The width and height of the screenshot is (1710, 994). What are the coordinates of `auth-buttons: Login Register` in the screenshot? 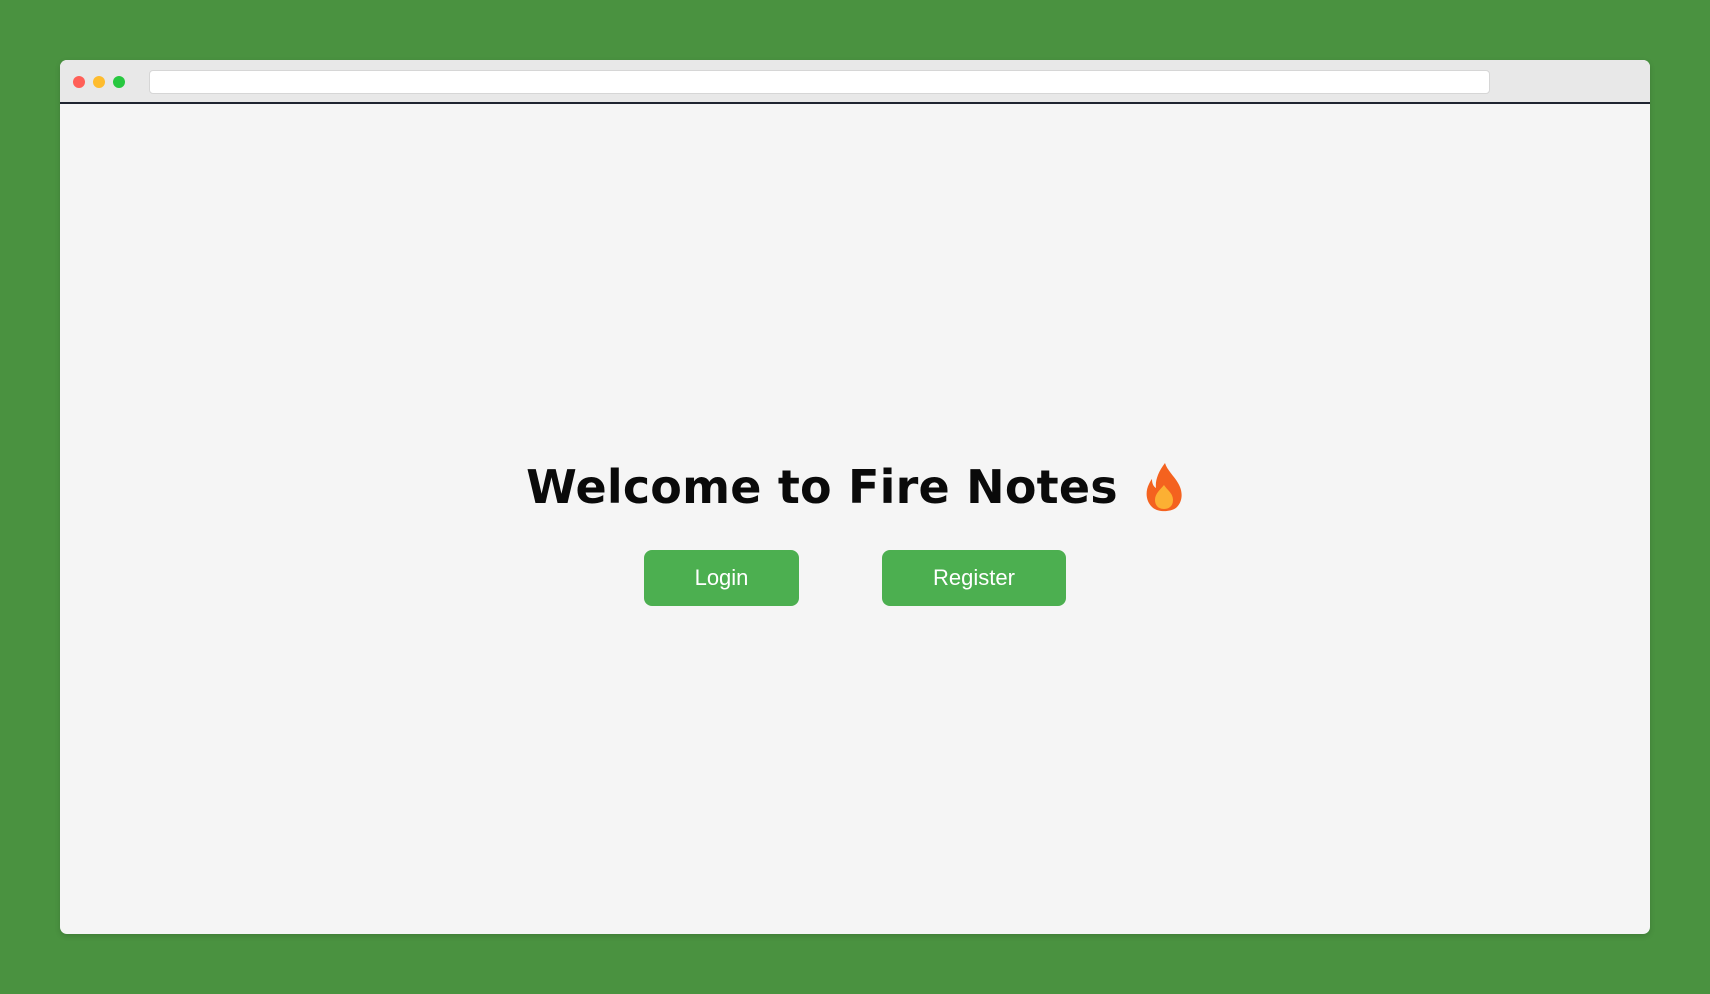 It's located at (855, 578).